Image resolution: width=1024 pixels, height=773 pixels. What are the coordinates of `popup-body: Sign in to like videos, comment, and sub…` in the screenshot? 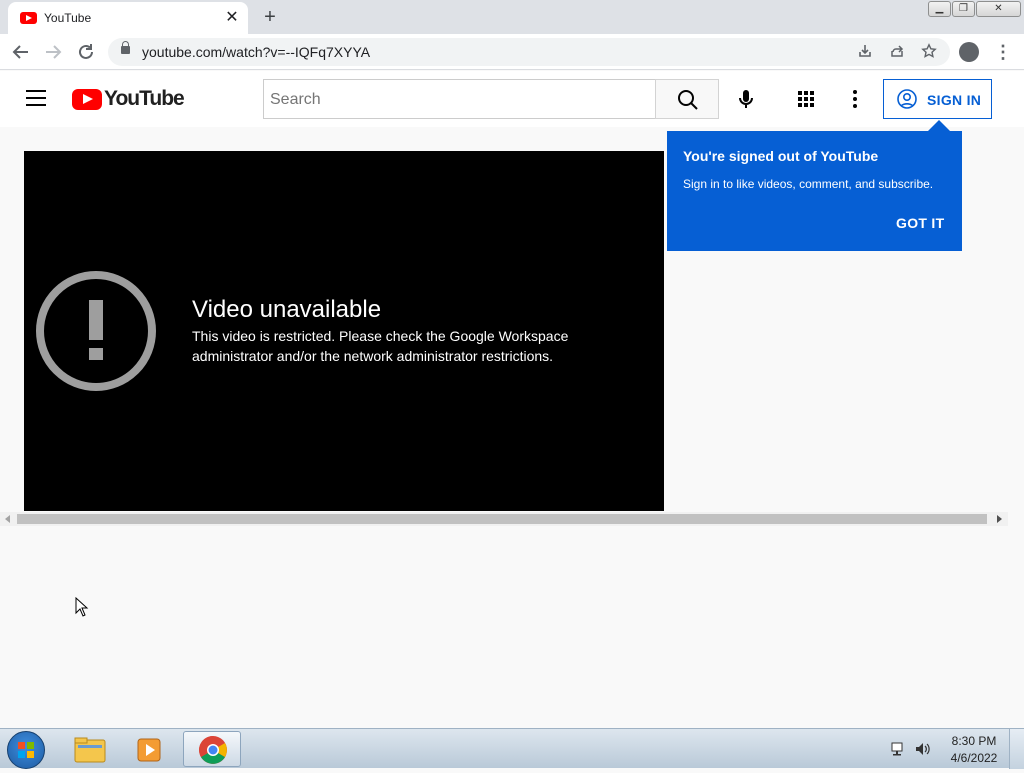 It's located at (808, 184).